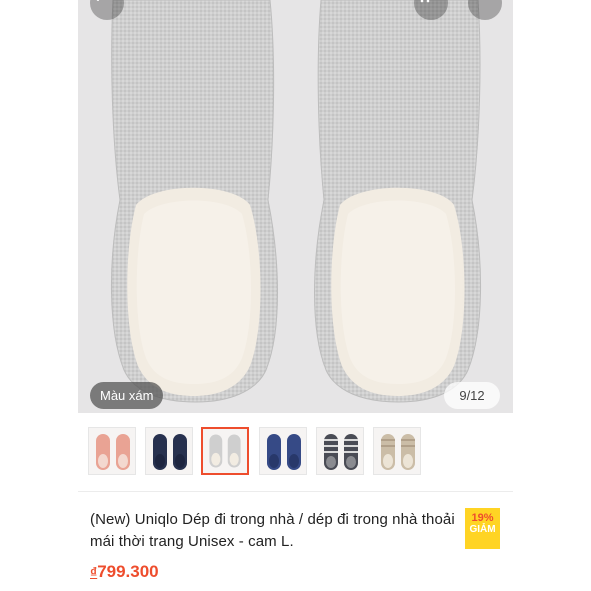  I want to click on thumb-blue, so click(283, 451).